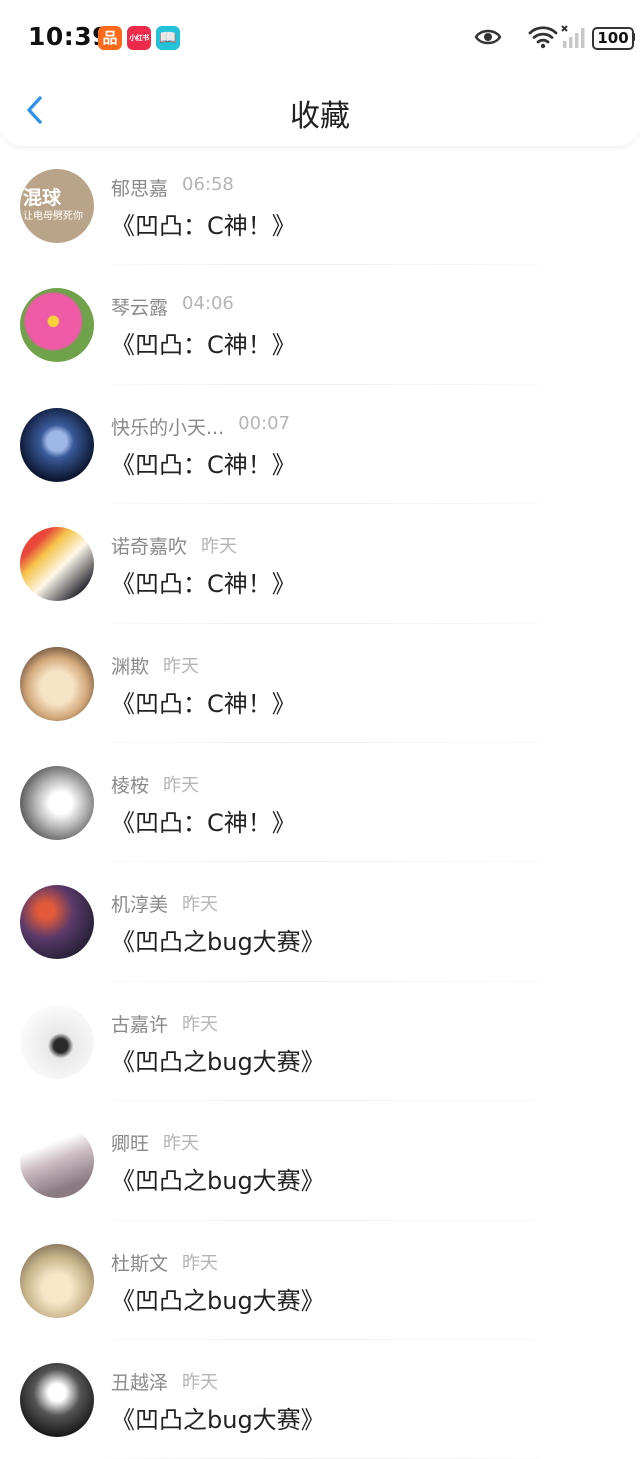 The image size is (640, 1459). Describe the element at coordinates (320, 683) in the screenshot. I see `favorite-item: 渊欺 昨天《凹凸：C神！》` at that location.